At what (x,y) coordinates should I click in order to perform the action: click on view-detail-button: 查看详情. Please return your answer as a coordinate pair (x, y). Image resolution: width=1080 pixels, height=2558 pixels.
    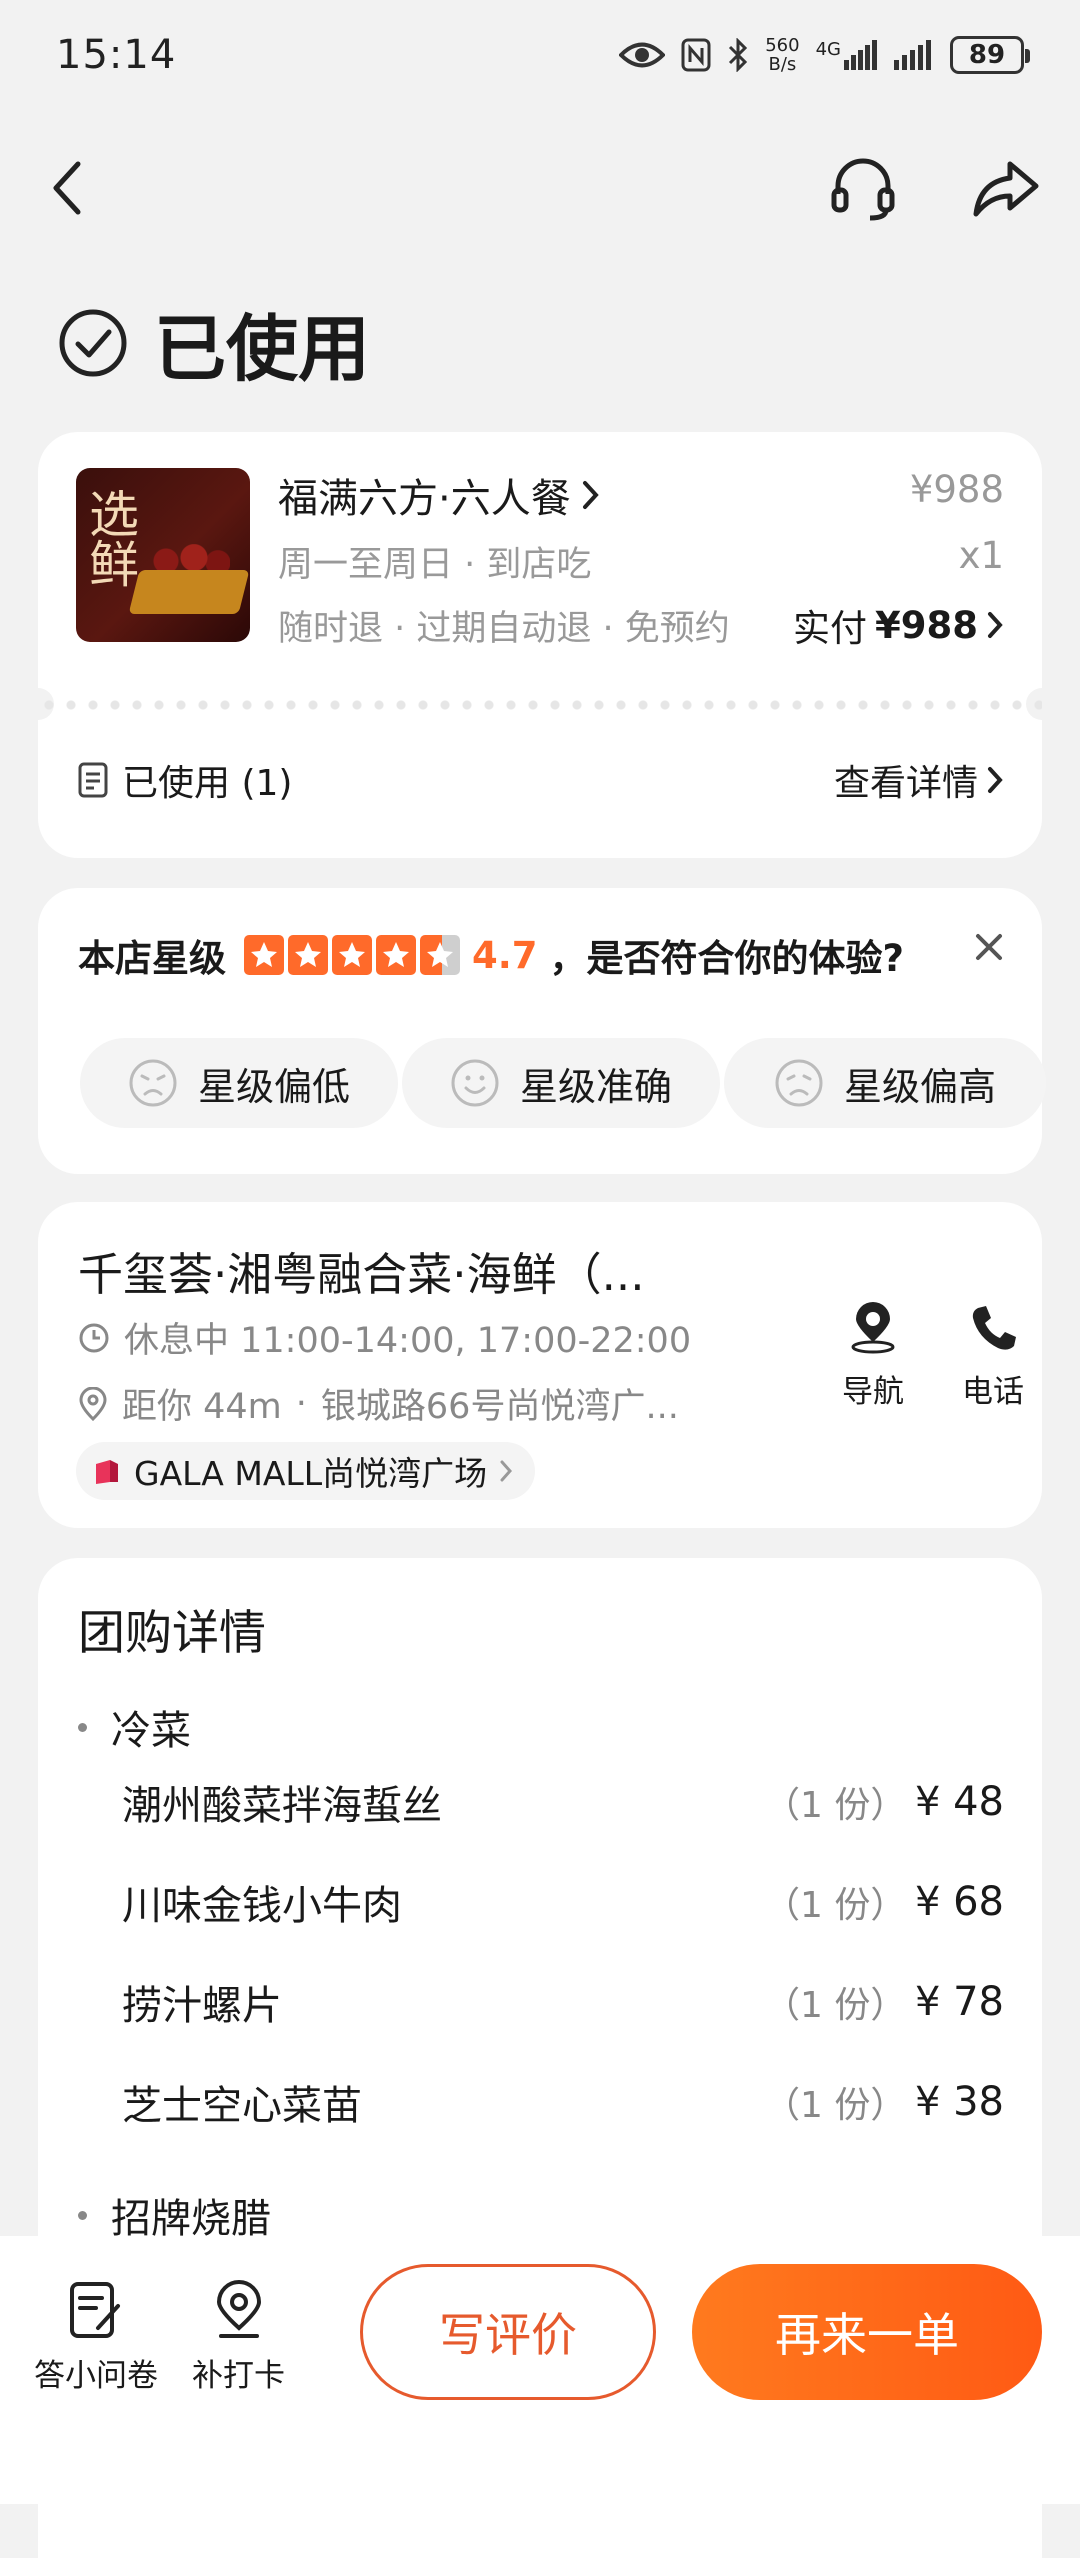
    Looking at the image, I should click on (919, 780).